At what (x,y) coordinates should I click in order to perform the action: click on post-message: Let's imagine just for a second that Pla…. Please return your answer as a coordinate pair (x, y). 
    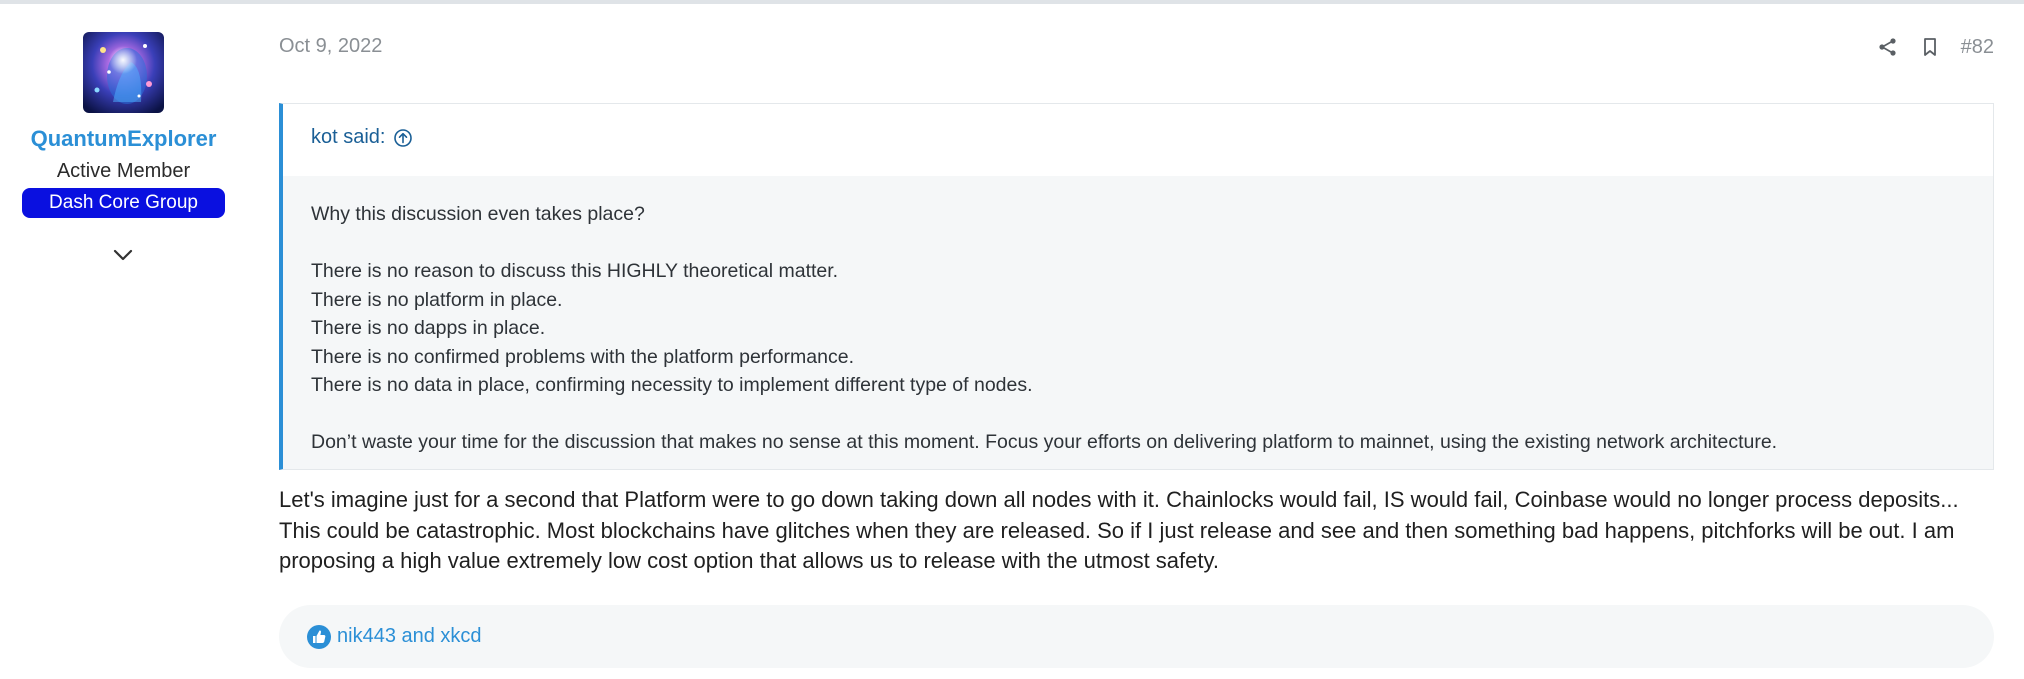
    Looking at the image, I should click on (1119, 530).